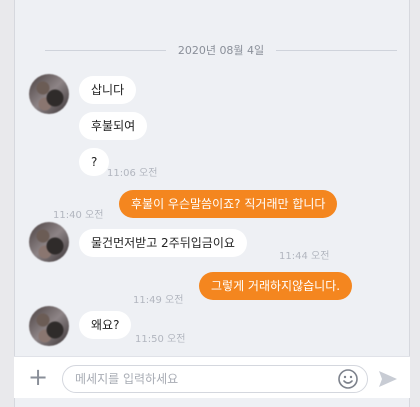 This screenshot has width=420, height=407. I want to click on date-label: 2020년 08월 4일, so click(221, 50).